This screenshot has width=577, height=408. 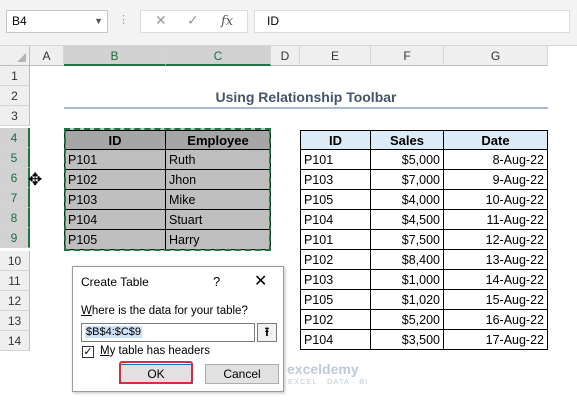 I want to click on headers-checkbox-label: My table has headers, so click(x=155, y=351).